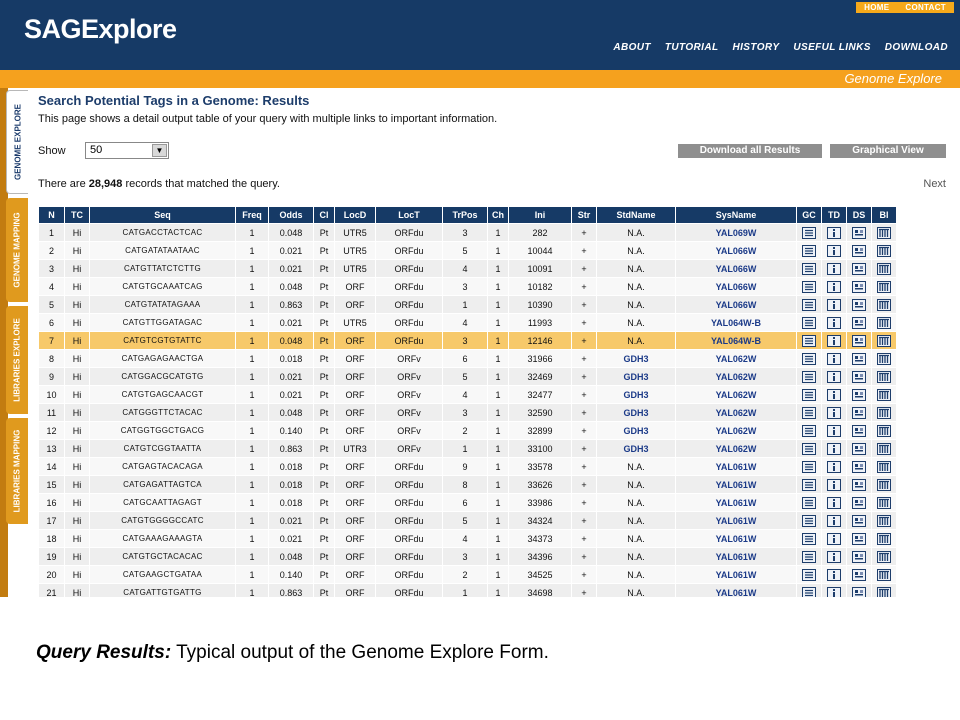 This screenshot has height=720, width=960. What do you see at coordinates (100, 29) in the screenshot?
I see `site-logo: SAGExplore` at bounding box center [100, 29].